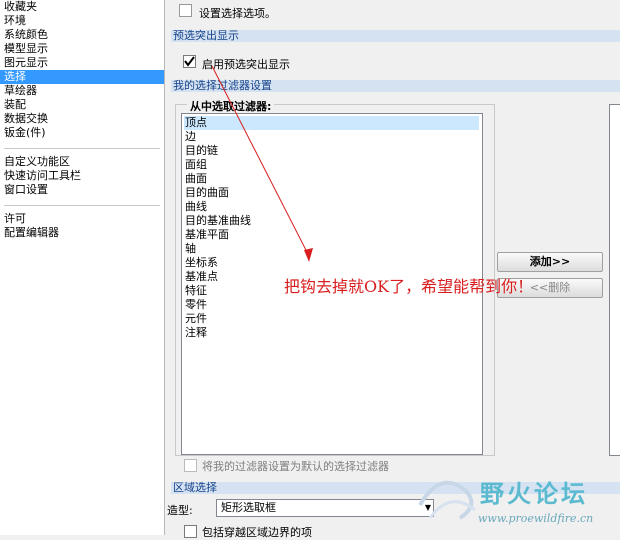  Describe the element at coordinates (262, 163) in the screenshot. I see `annotation-arrow` at that location.